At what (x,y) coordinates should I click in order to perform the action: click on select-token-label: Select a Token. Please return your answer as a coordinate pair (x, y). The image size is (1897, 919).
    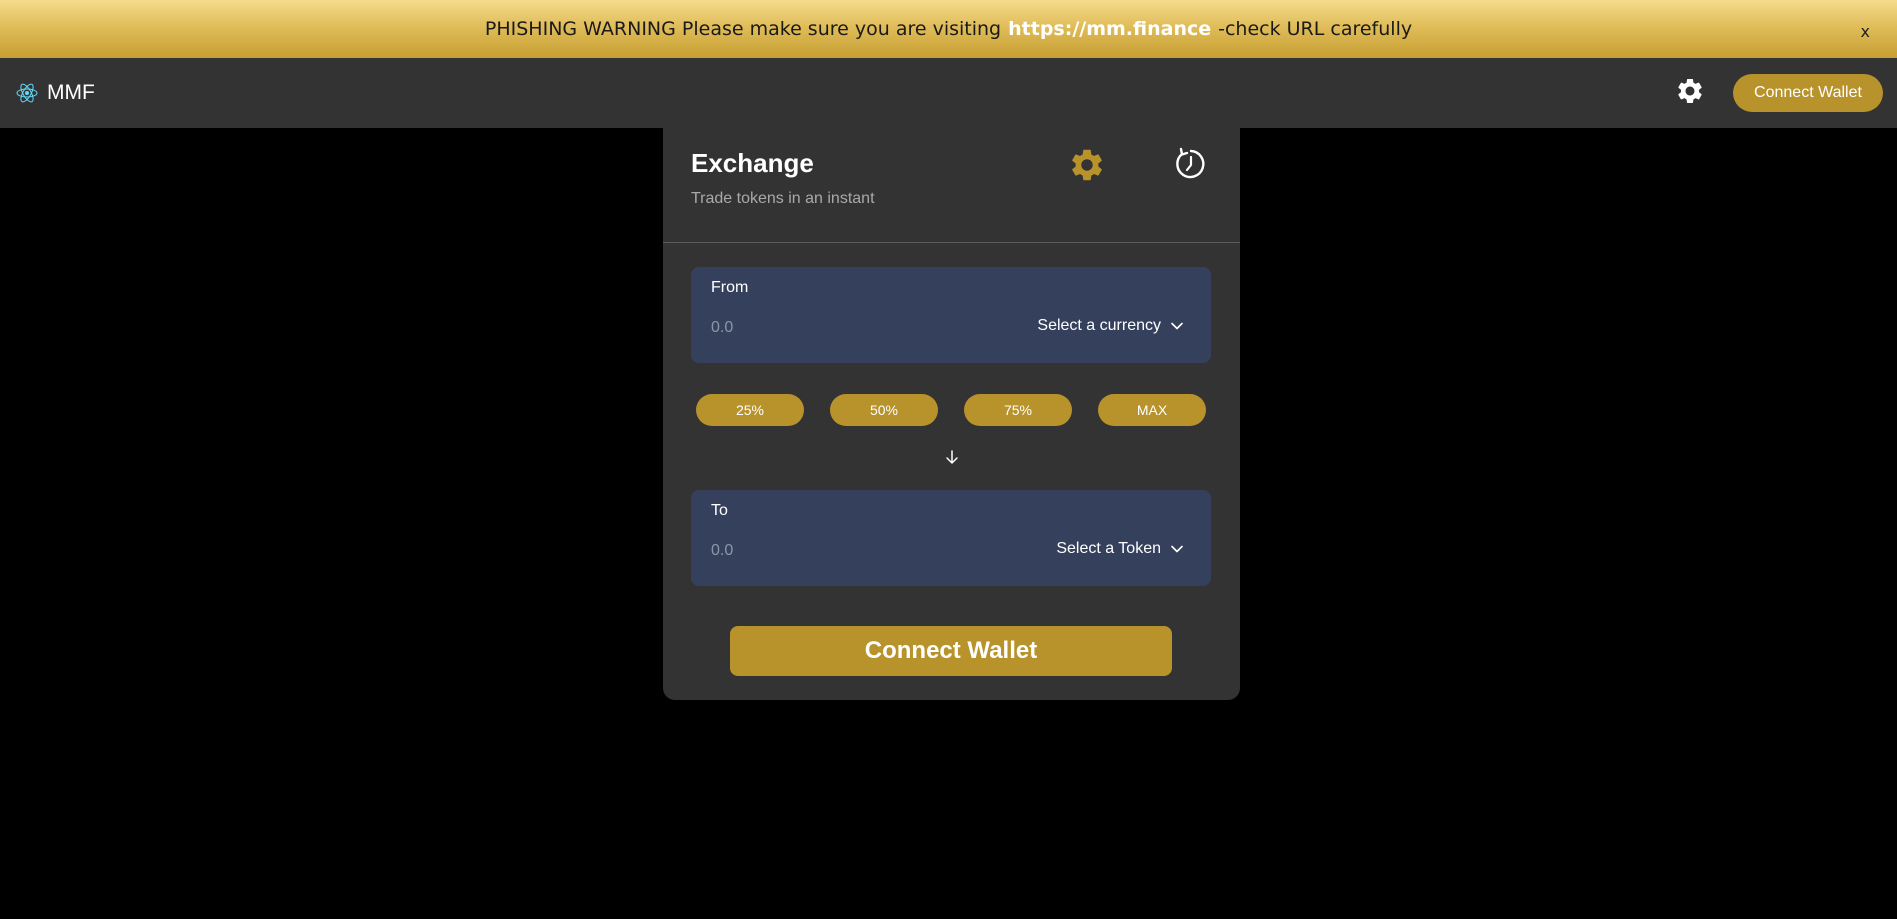
    Looking at the image, I should click on (1108, 548).